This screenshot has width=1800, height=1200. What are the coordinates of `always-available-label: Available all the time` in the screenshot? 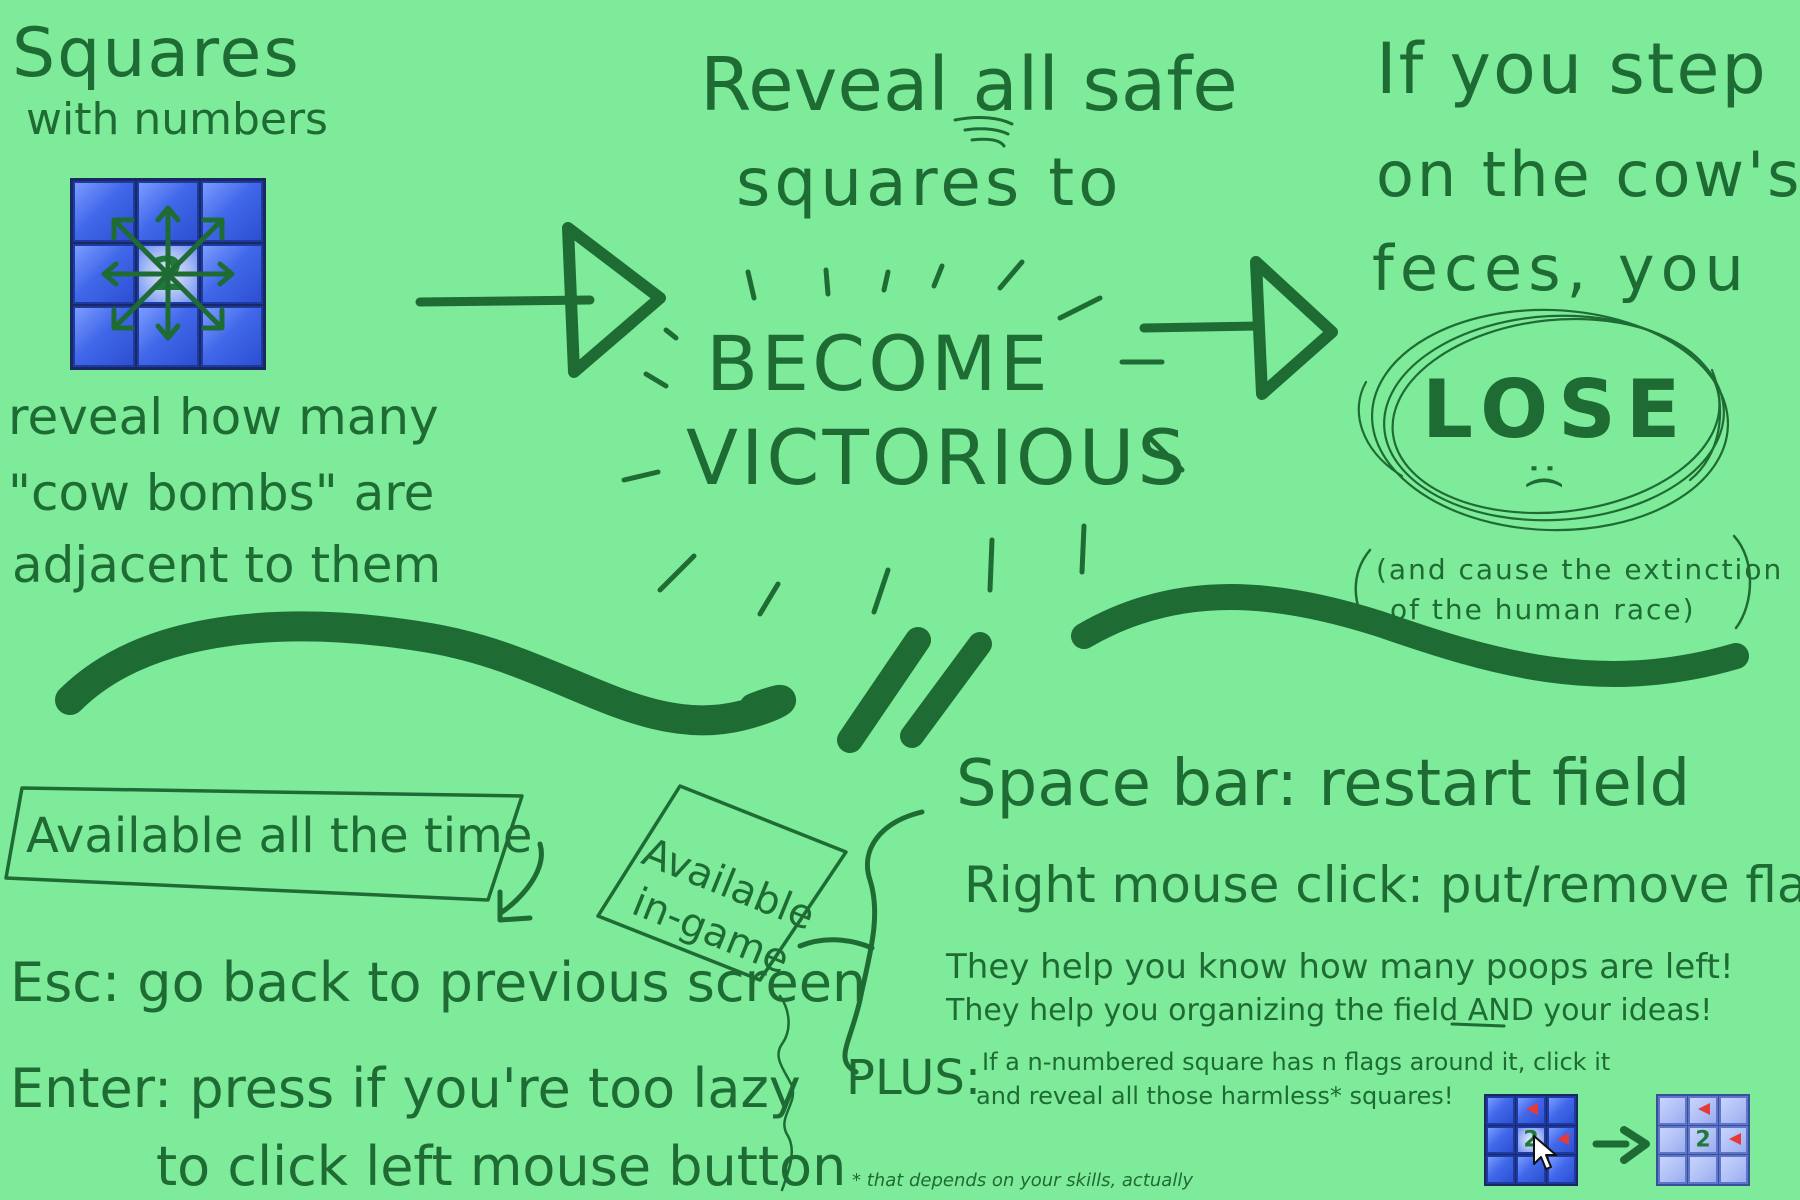 It's located at (279, 836).